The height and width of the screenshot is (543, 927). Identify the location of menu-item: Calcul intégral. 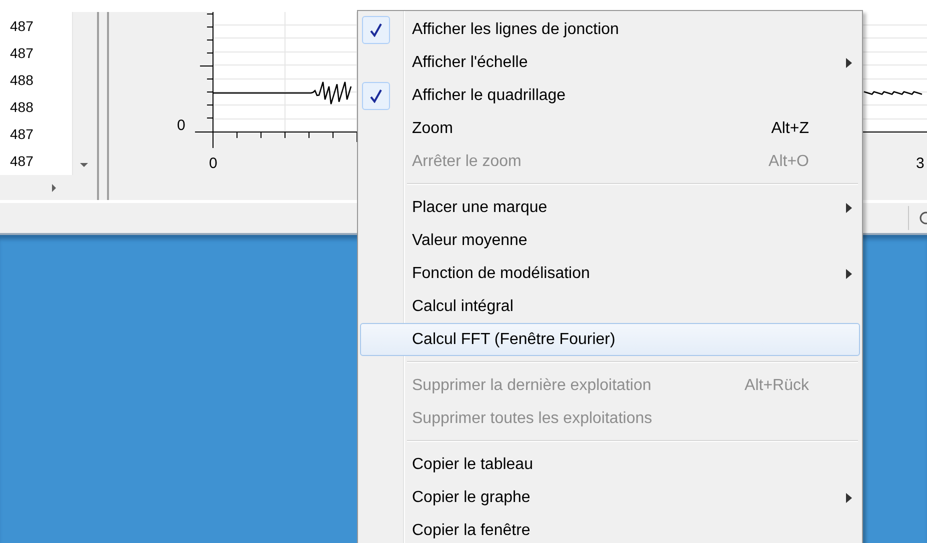
(610, 306).